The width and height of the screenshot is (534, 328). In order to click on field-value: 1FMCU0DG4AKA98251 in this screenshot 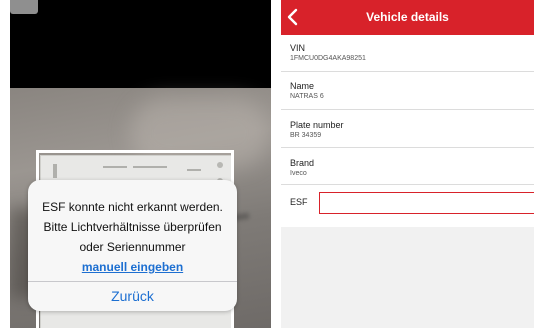, I will do `click(328, 58)`.